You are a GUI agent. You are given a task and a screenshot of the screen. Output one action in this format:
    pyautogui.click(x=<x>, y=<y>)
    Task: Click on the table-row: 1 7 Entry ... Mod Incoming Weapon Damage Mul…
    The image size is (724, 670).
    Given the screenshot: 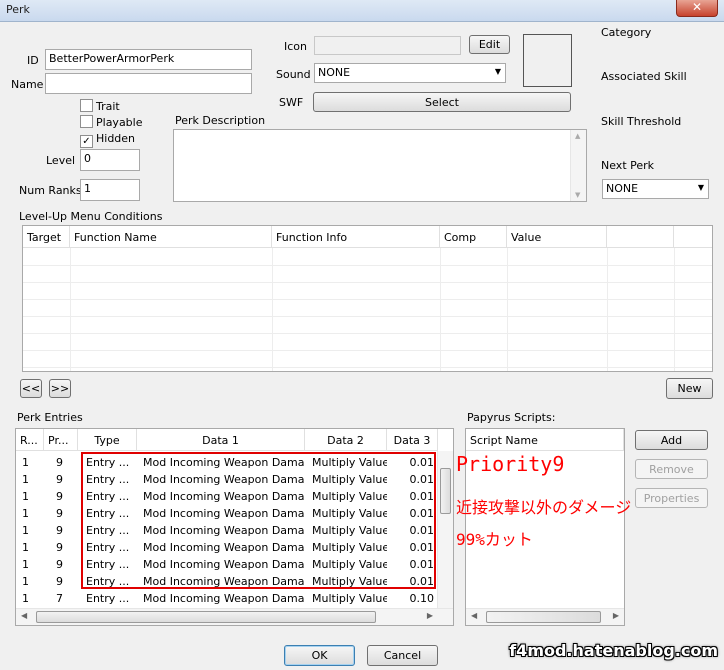 What is the action you would take?
    pyautogui.click(x=234, y=598)
    